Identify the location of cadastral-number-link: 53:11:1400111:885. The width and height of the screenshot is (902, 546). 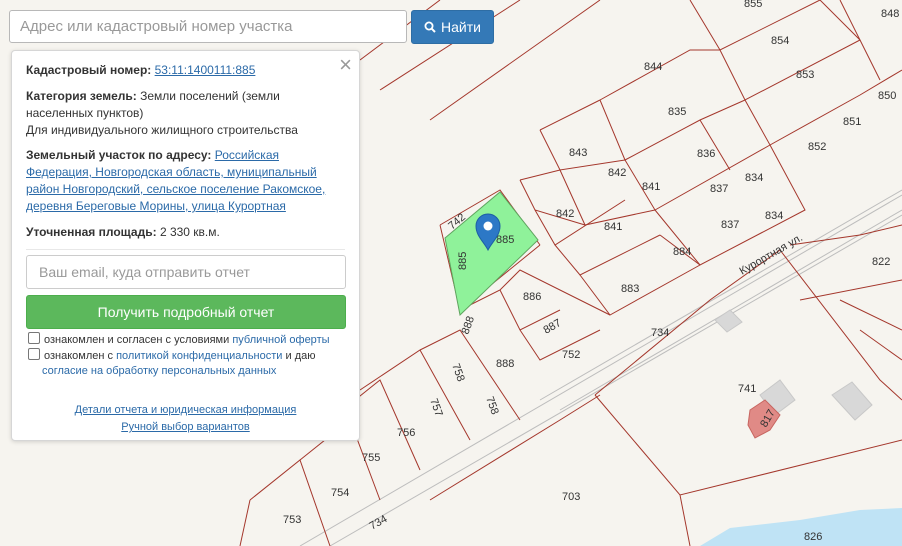
(205, 70).